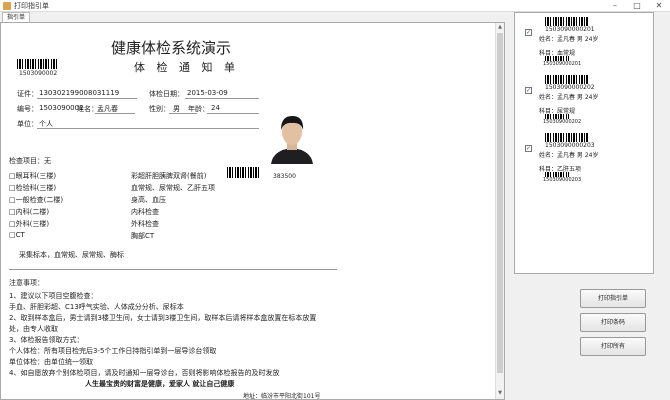 Image resolution: width=670 pixels, height=400 pixels. Describe the element at coordinates (143, 236) in the screenshot. I see `right-item: 胸部CT` at that location.